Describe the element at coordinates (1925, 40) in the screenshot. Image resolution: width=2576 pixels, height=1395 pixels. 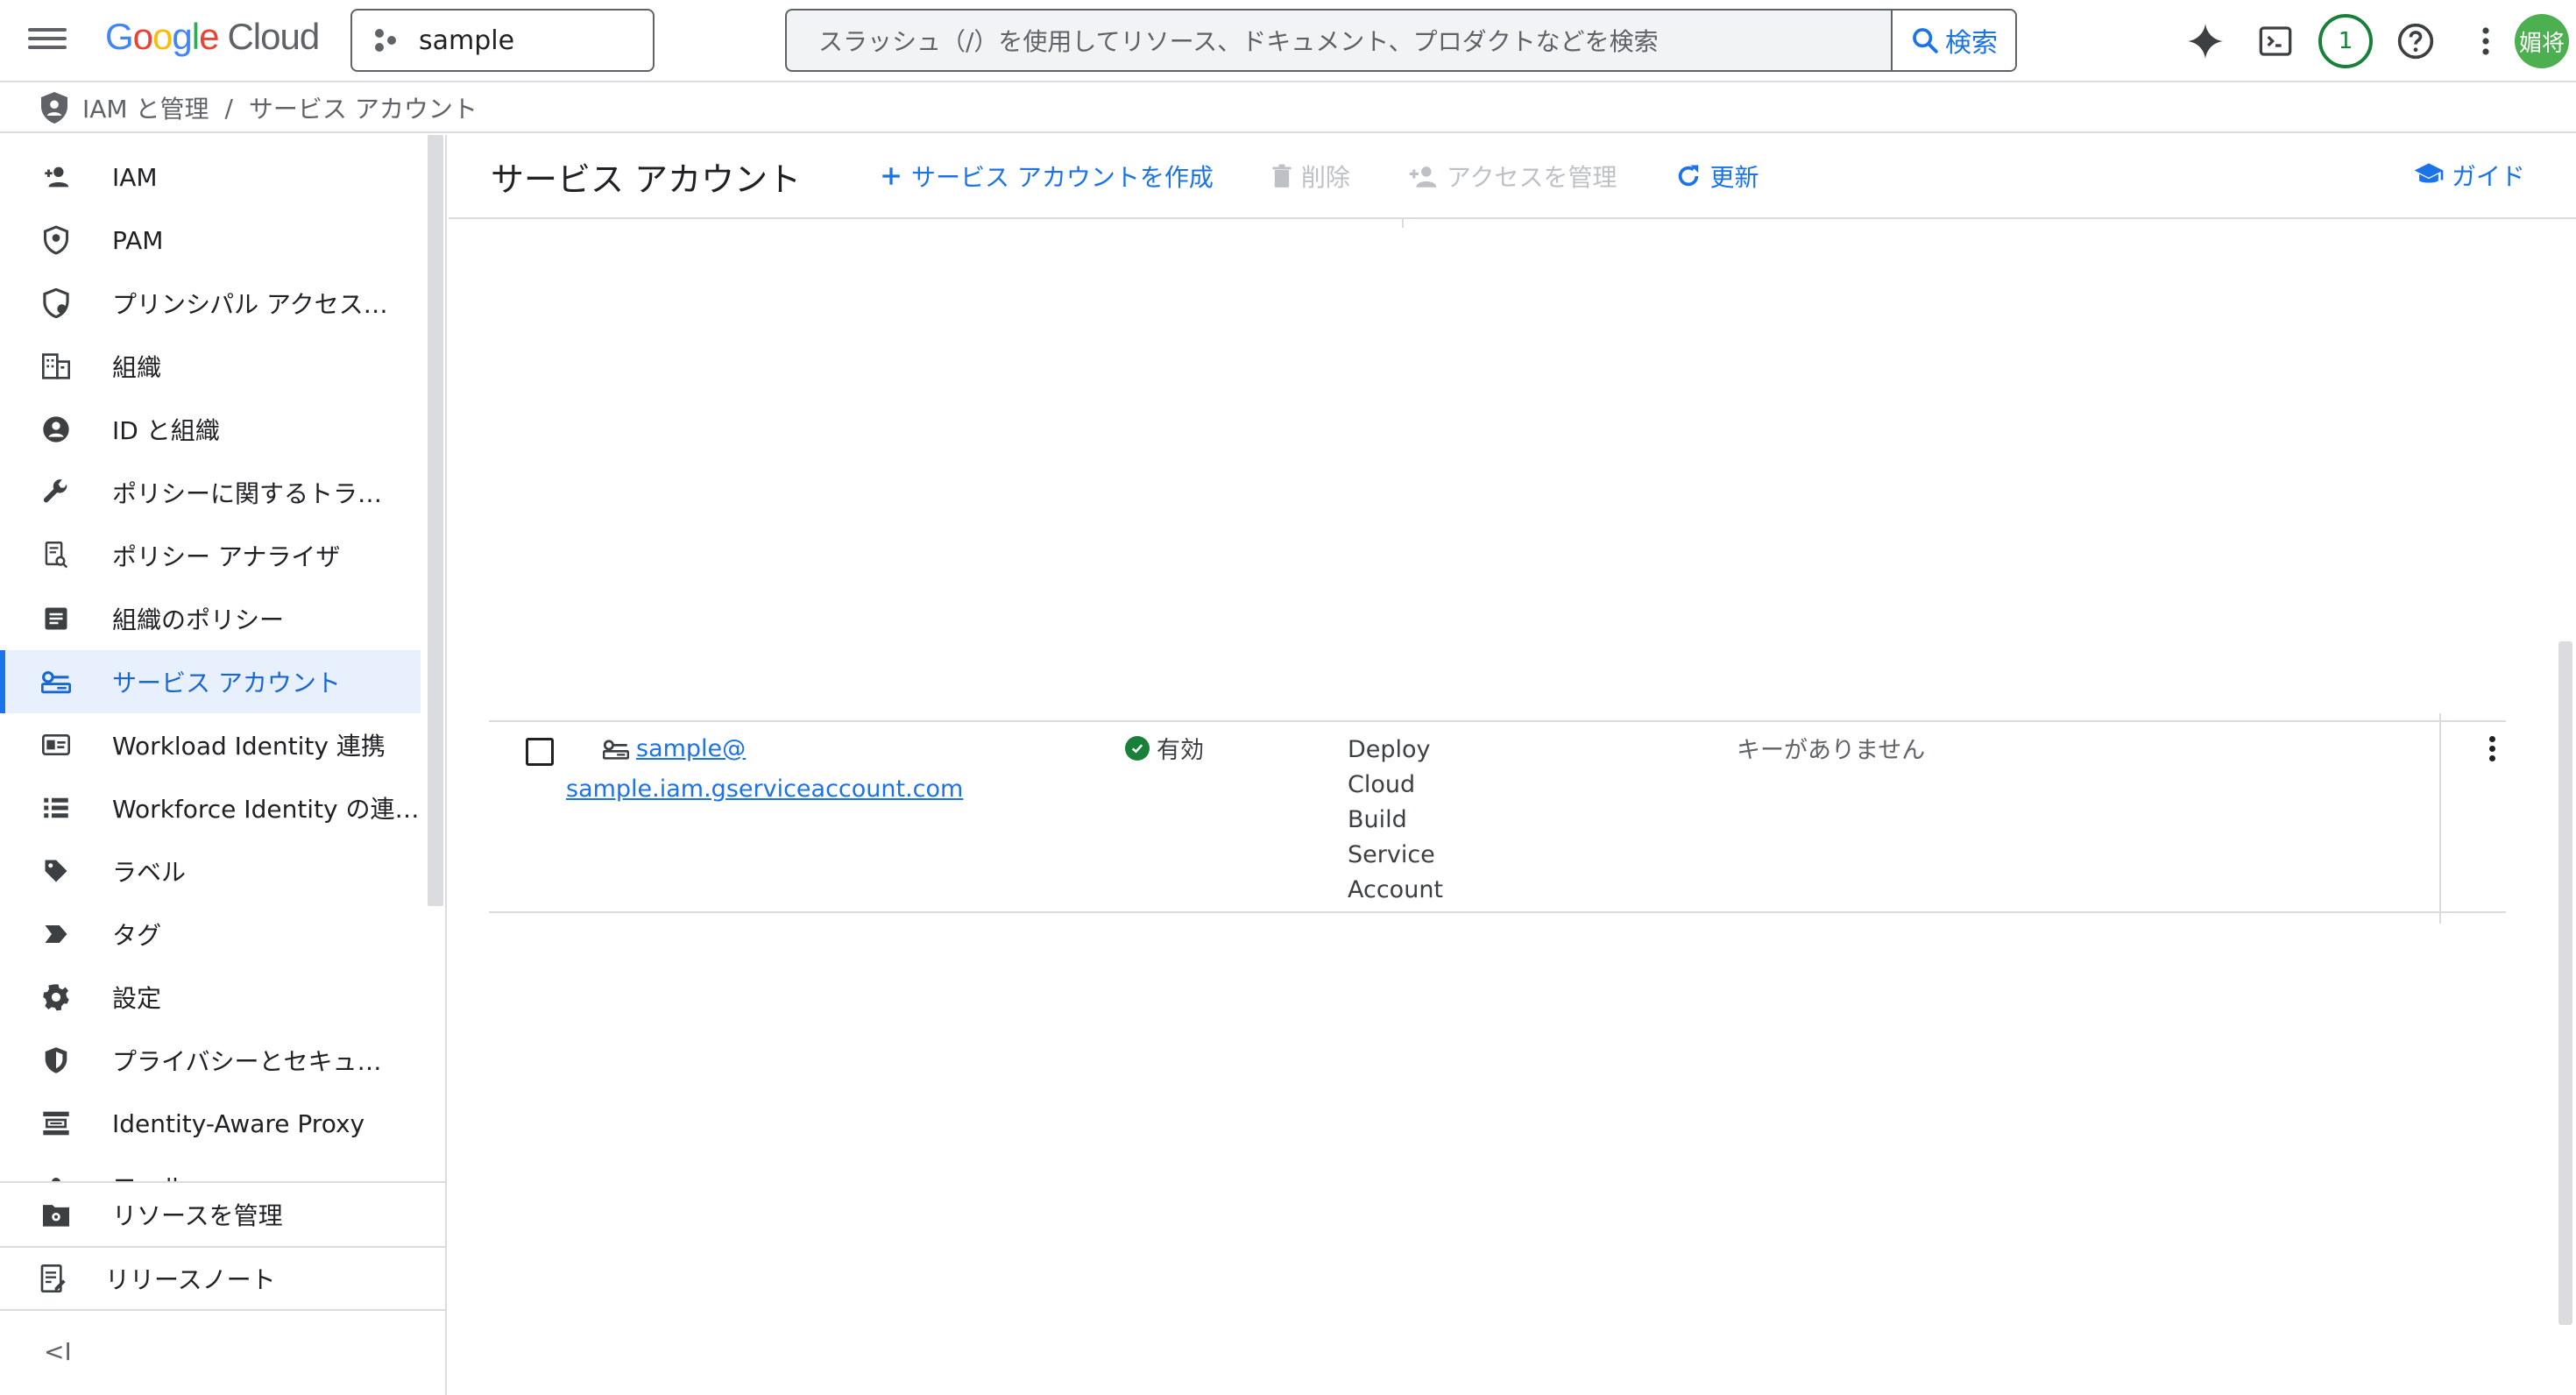
I see `search-icon` at that location.